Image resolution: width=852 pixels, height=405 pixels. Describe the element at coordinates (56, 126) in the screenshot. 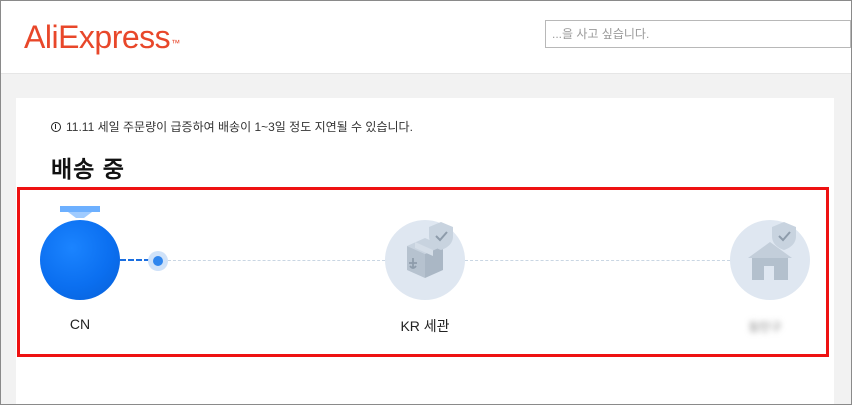

I see `info-circle-icon` at that location.